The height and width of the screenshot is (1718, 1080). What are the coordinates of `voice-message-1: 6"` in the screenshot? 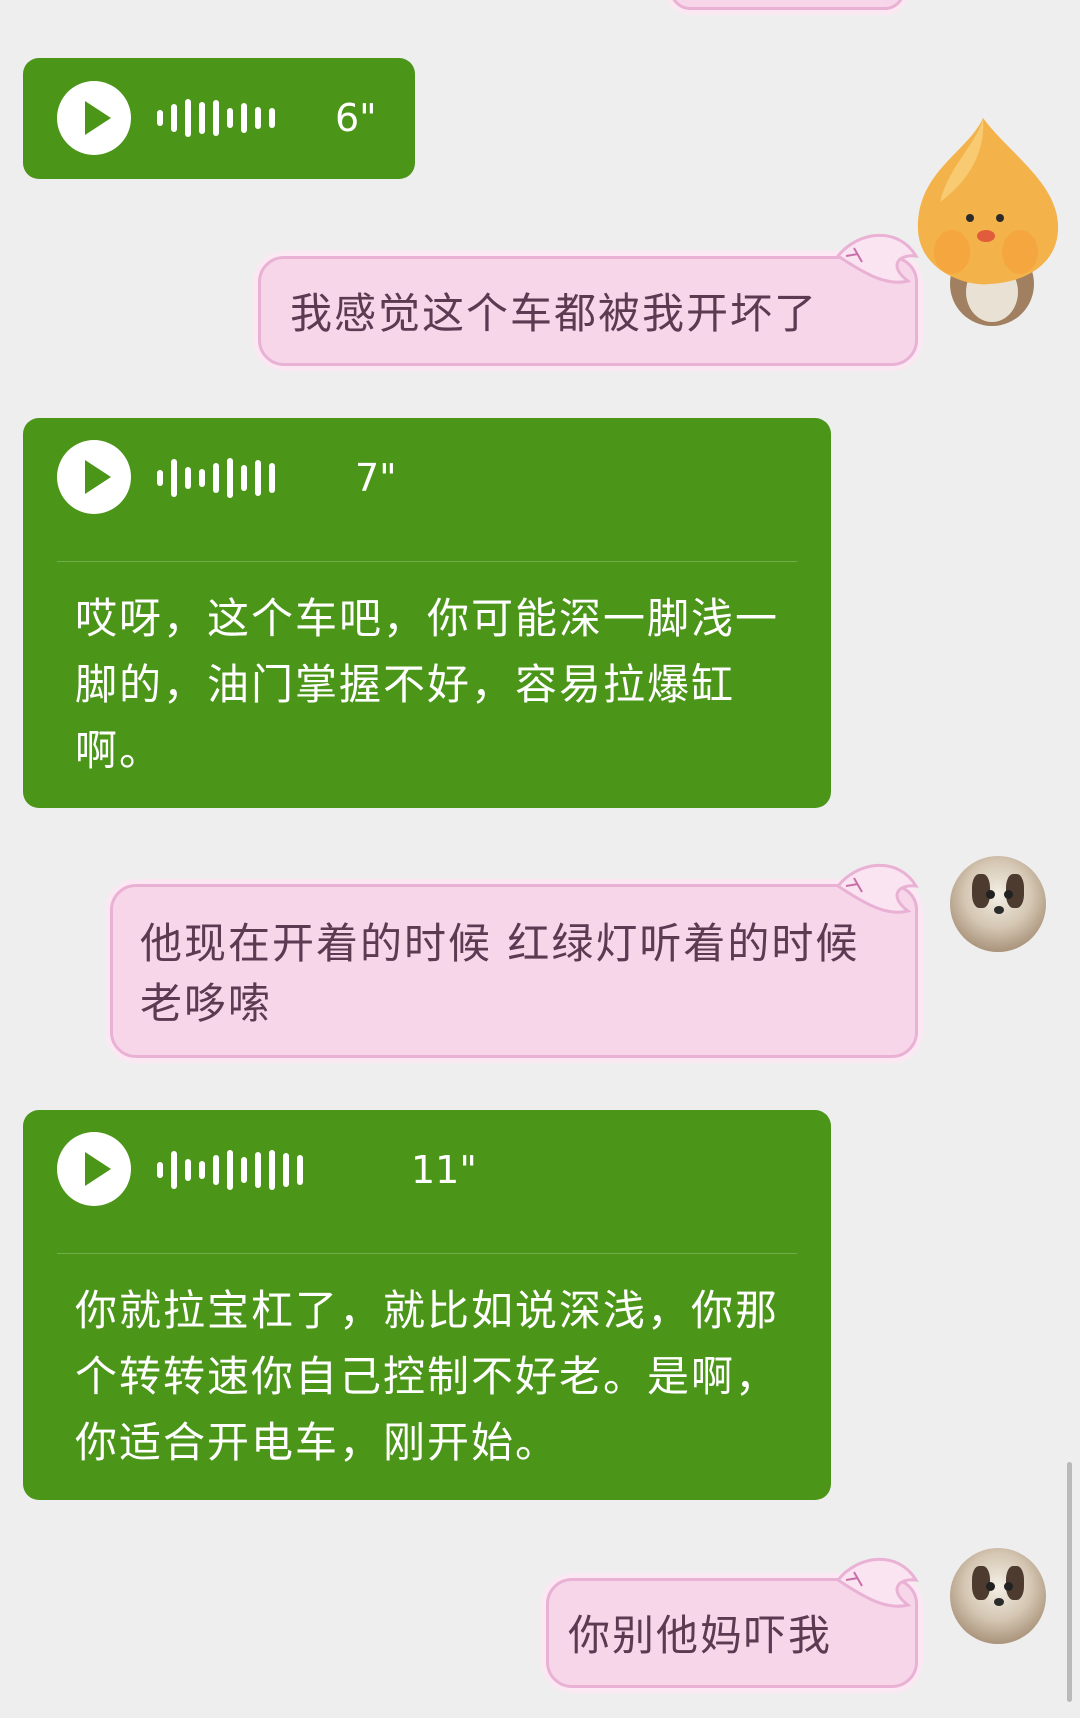 It's located at (219, 118).